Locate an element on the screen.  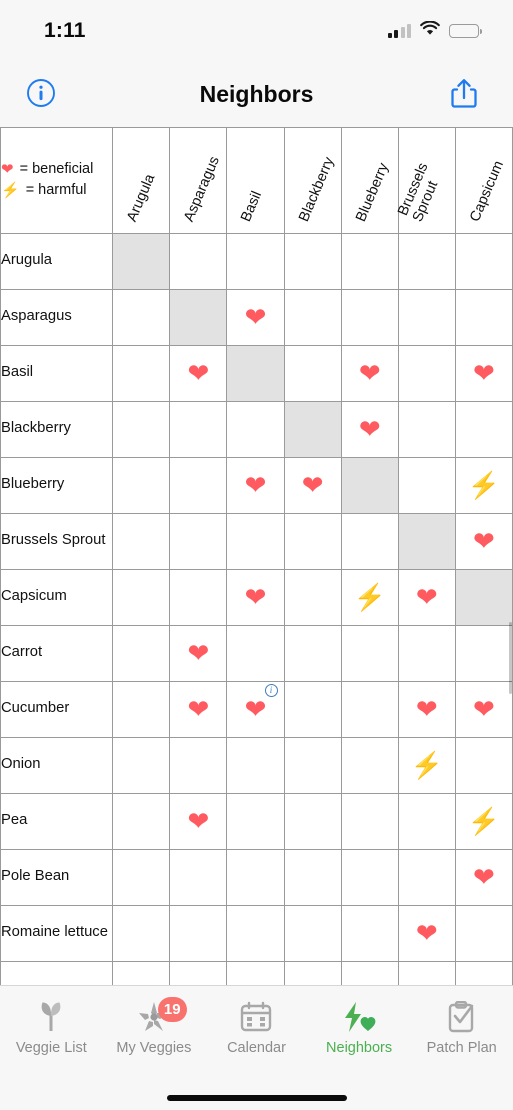
column-header-capsicum: Capsicum is located at coordinates (484, 181).